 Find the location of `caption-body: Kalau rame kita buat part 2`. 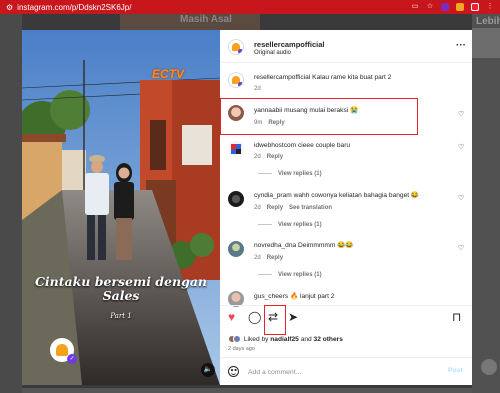

caption-body: Kalau rame kita buat part 2 is located at coordinates (352, 77).